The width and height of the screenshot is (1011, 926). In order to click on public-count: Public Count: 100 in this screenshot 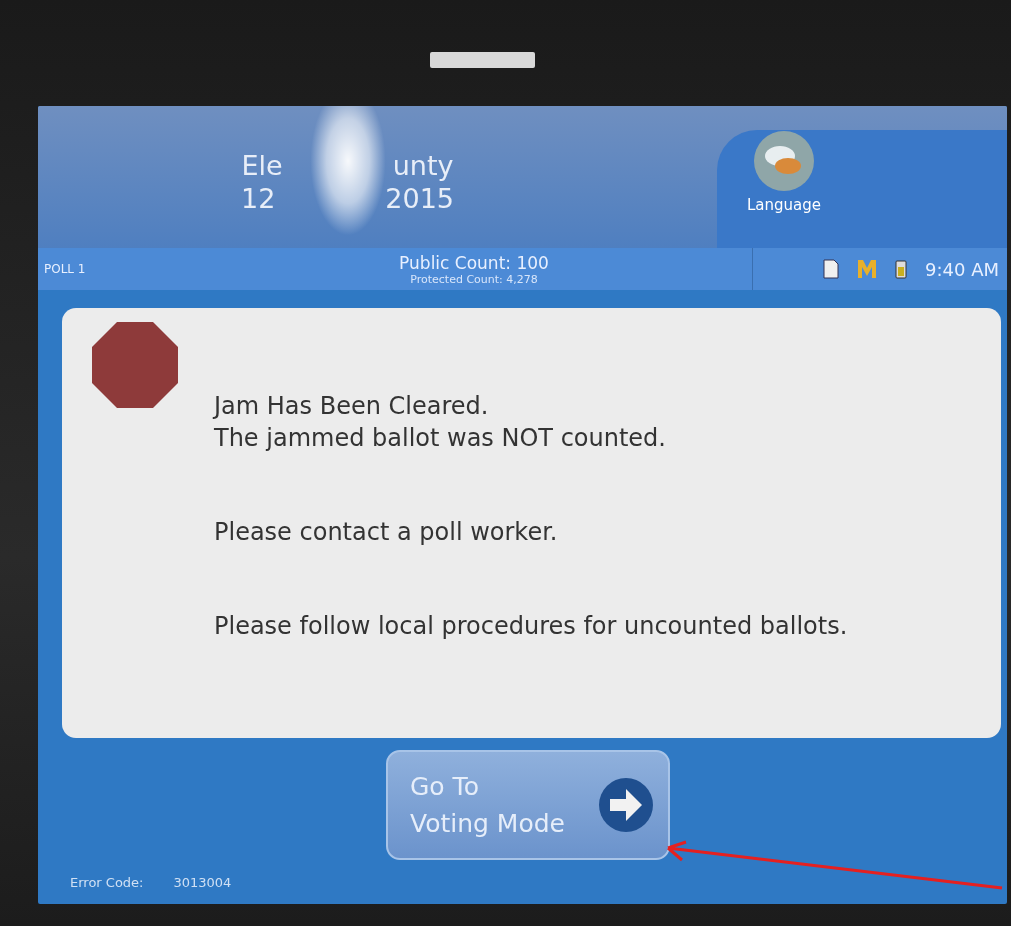, I will do `click(474, 262)`.